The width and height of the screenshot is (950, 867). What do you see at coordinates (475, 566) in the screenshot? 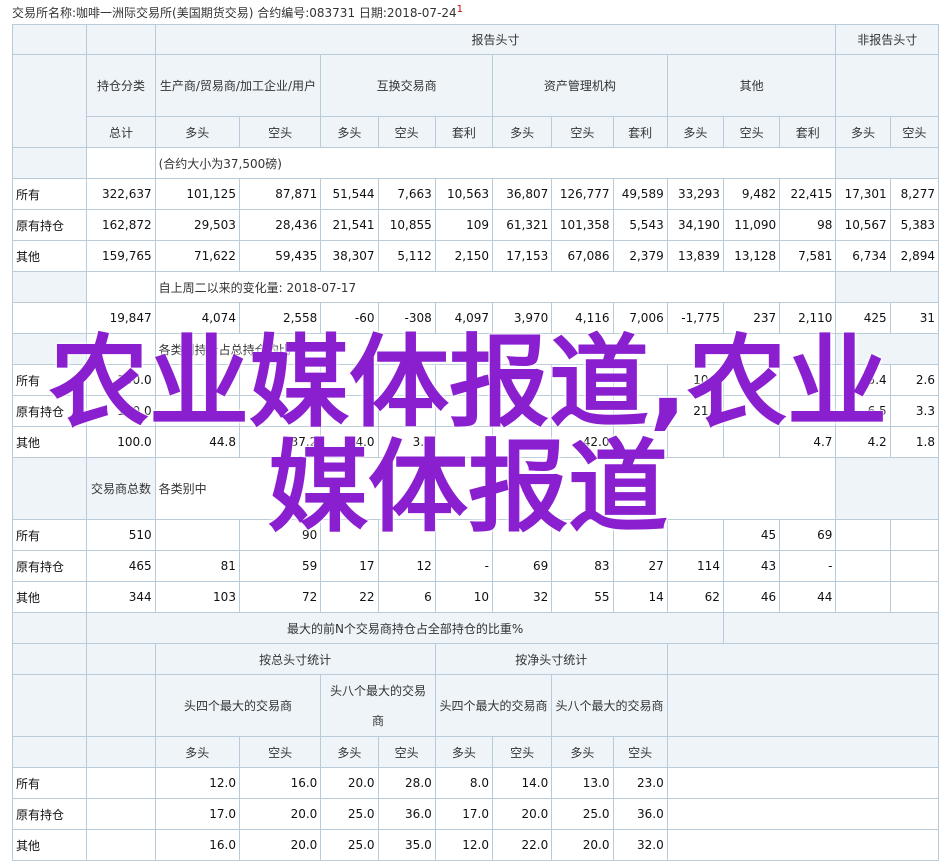
I see `table-row: 原有持仓 465 81 59 17 12 - 69 83 27 114 43 -` at bounding box center [475, 566].